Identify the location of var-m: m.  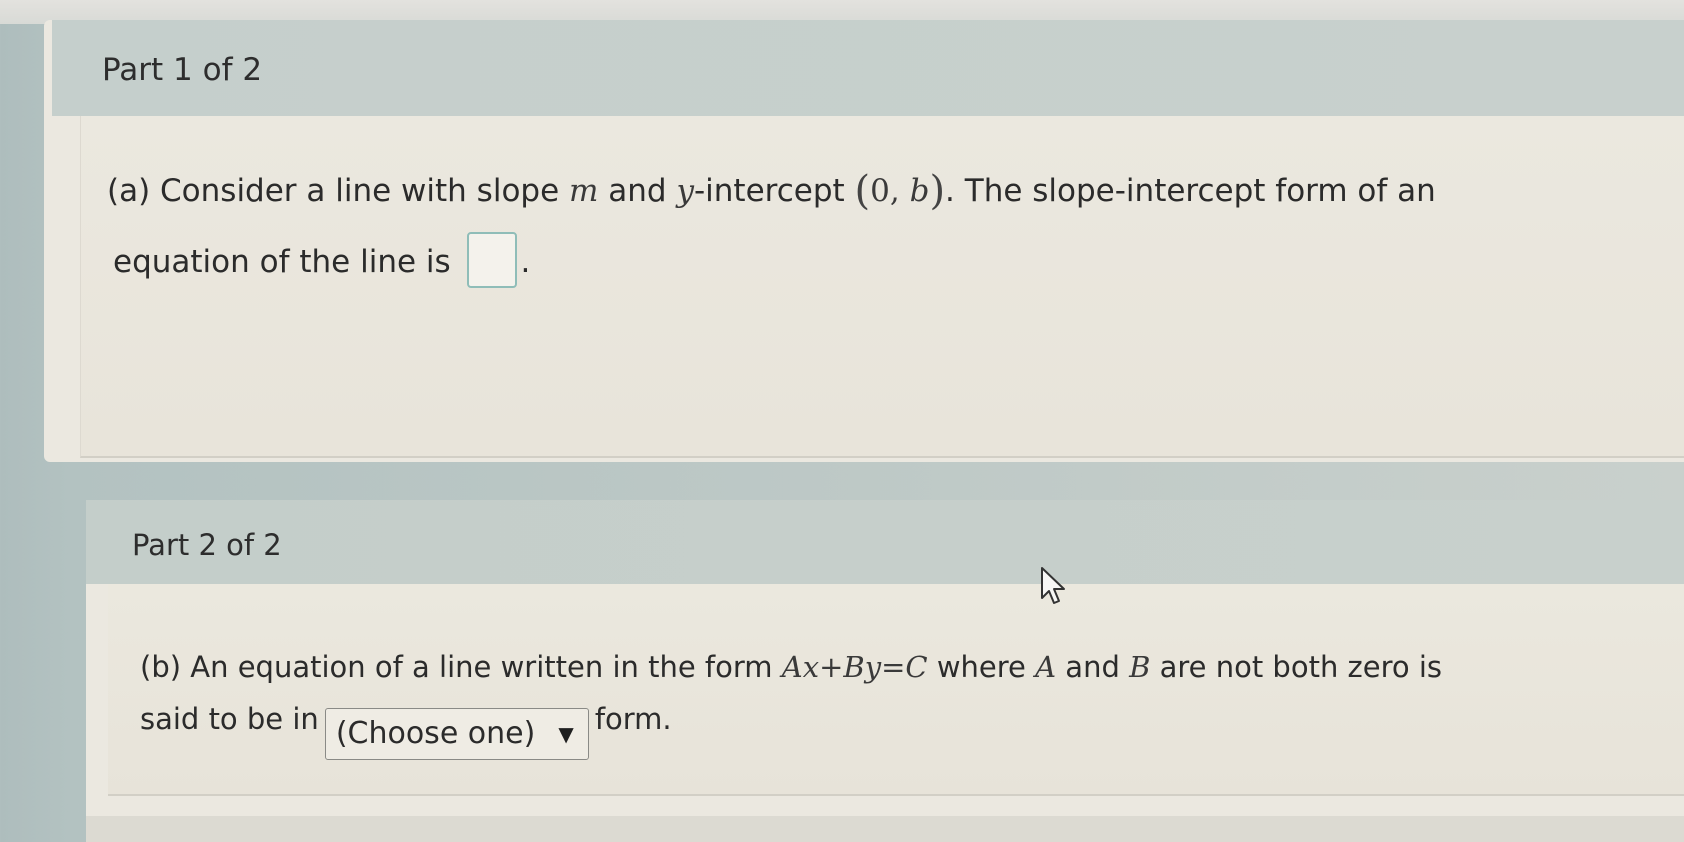
(584, 191).